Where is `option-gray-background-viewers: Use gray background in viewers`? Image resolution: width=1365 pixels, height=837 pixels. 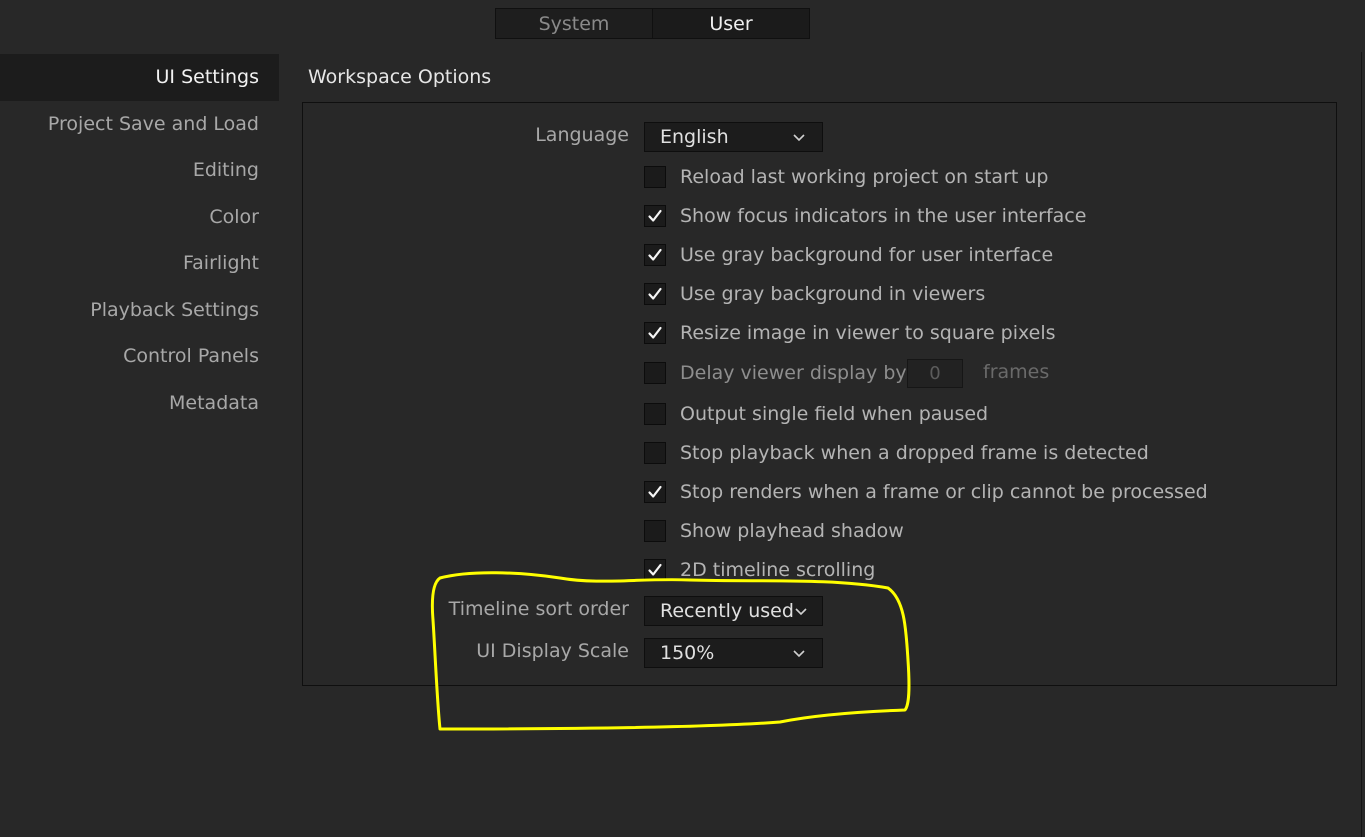 option-gray-background-viewers: Use gray background in viewers is located at coordinates (814, 294).